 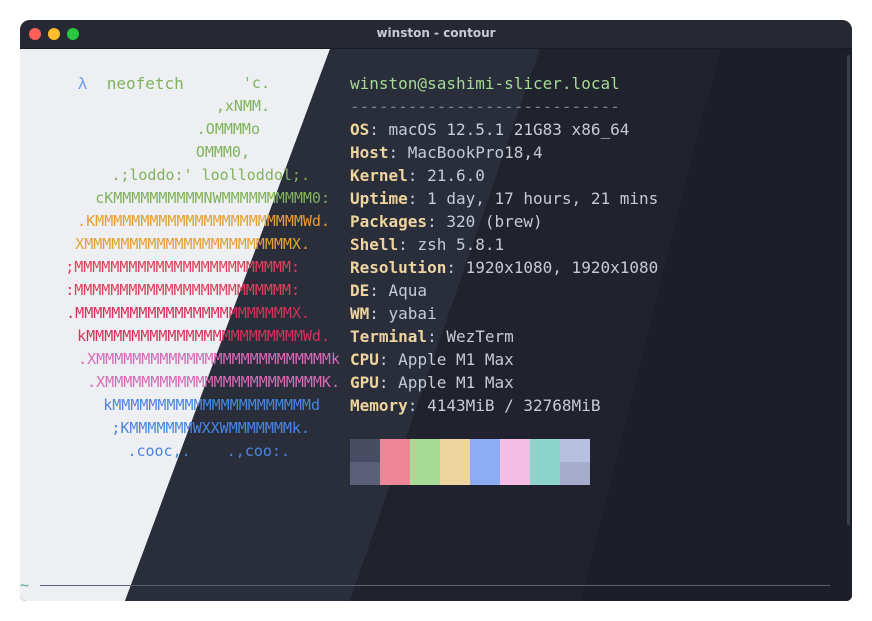 I want to click on logo-line: .XMMMMMMMMMMMMMMMMMMMMMMMMK., so click(x=213, y=382).